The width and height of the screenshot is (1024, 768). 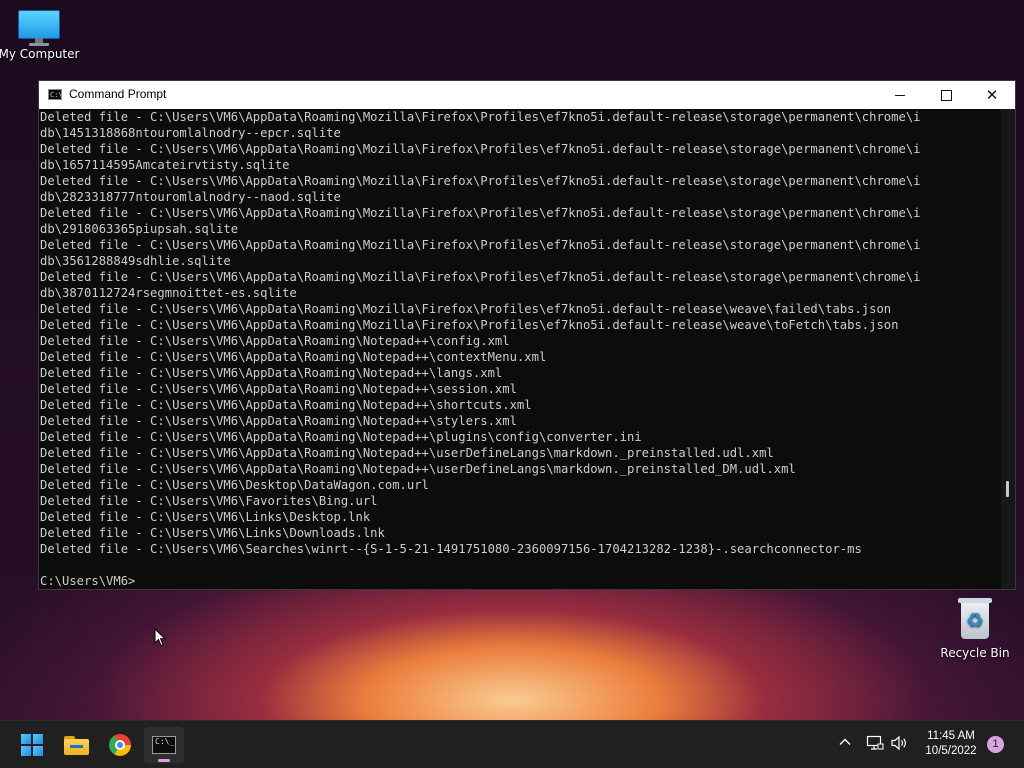 I want to click on close-icon: ✕, so click(x=992, y=95).